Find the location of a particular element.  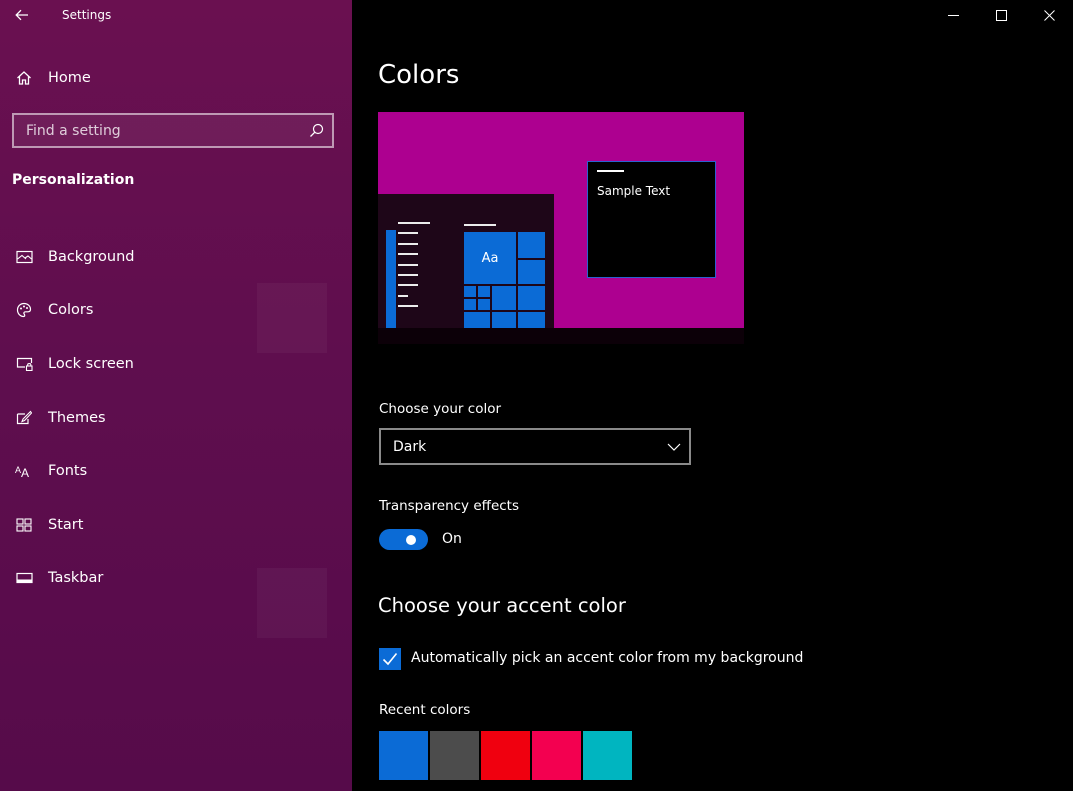

theme-preview: Aa Sample Text is located at coordinates (561, 220).